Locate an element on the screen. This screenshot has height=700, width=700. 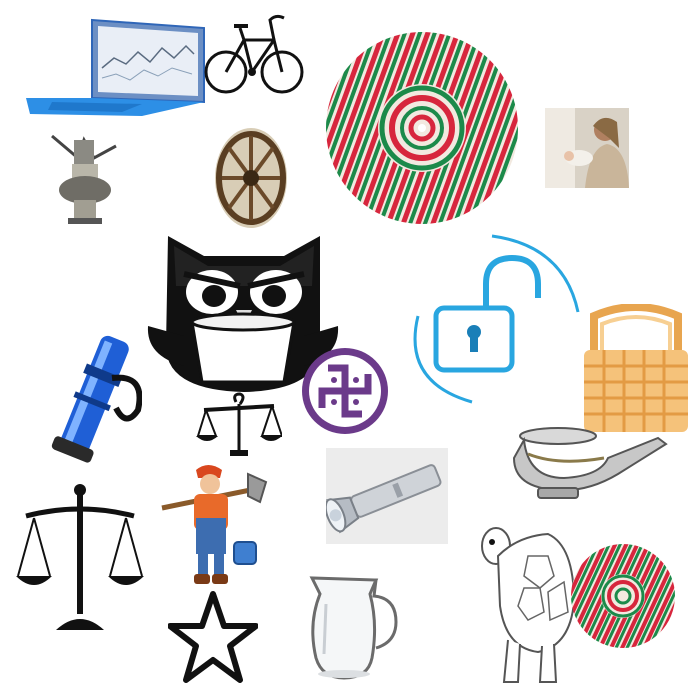
wicker-basket-icon is located at coordinates (636, 369).